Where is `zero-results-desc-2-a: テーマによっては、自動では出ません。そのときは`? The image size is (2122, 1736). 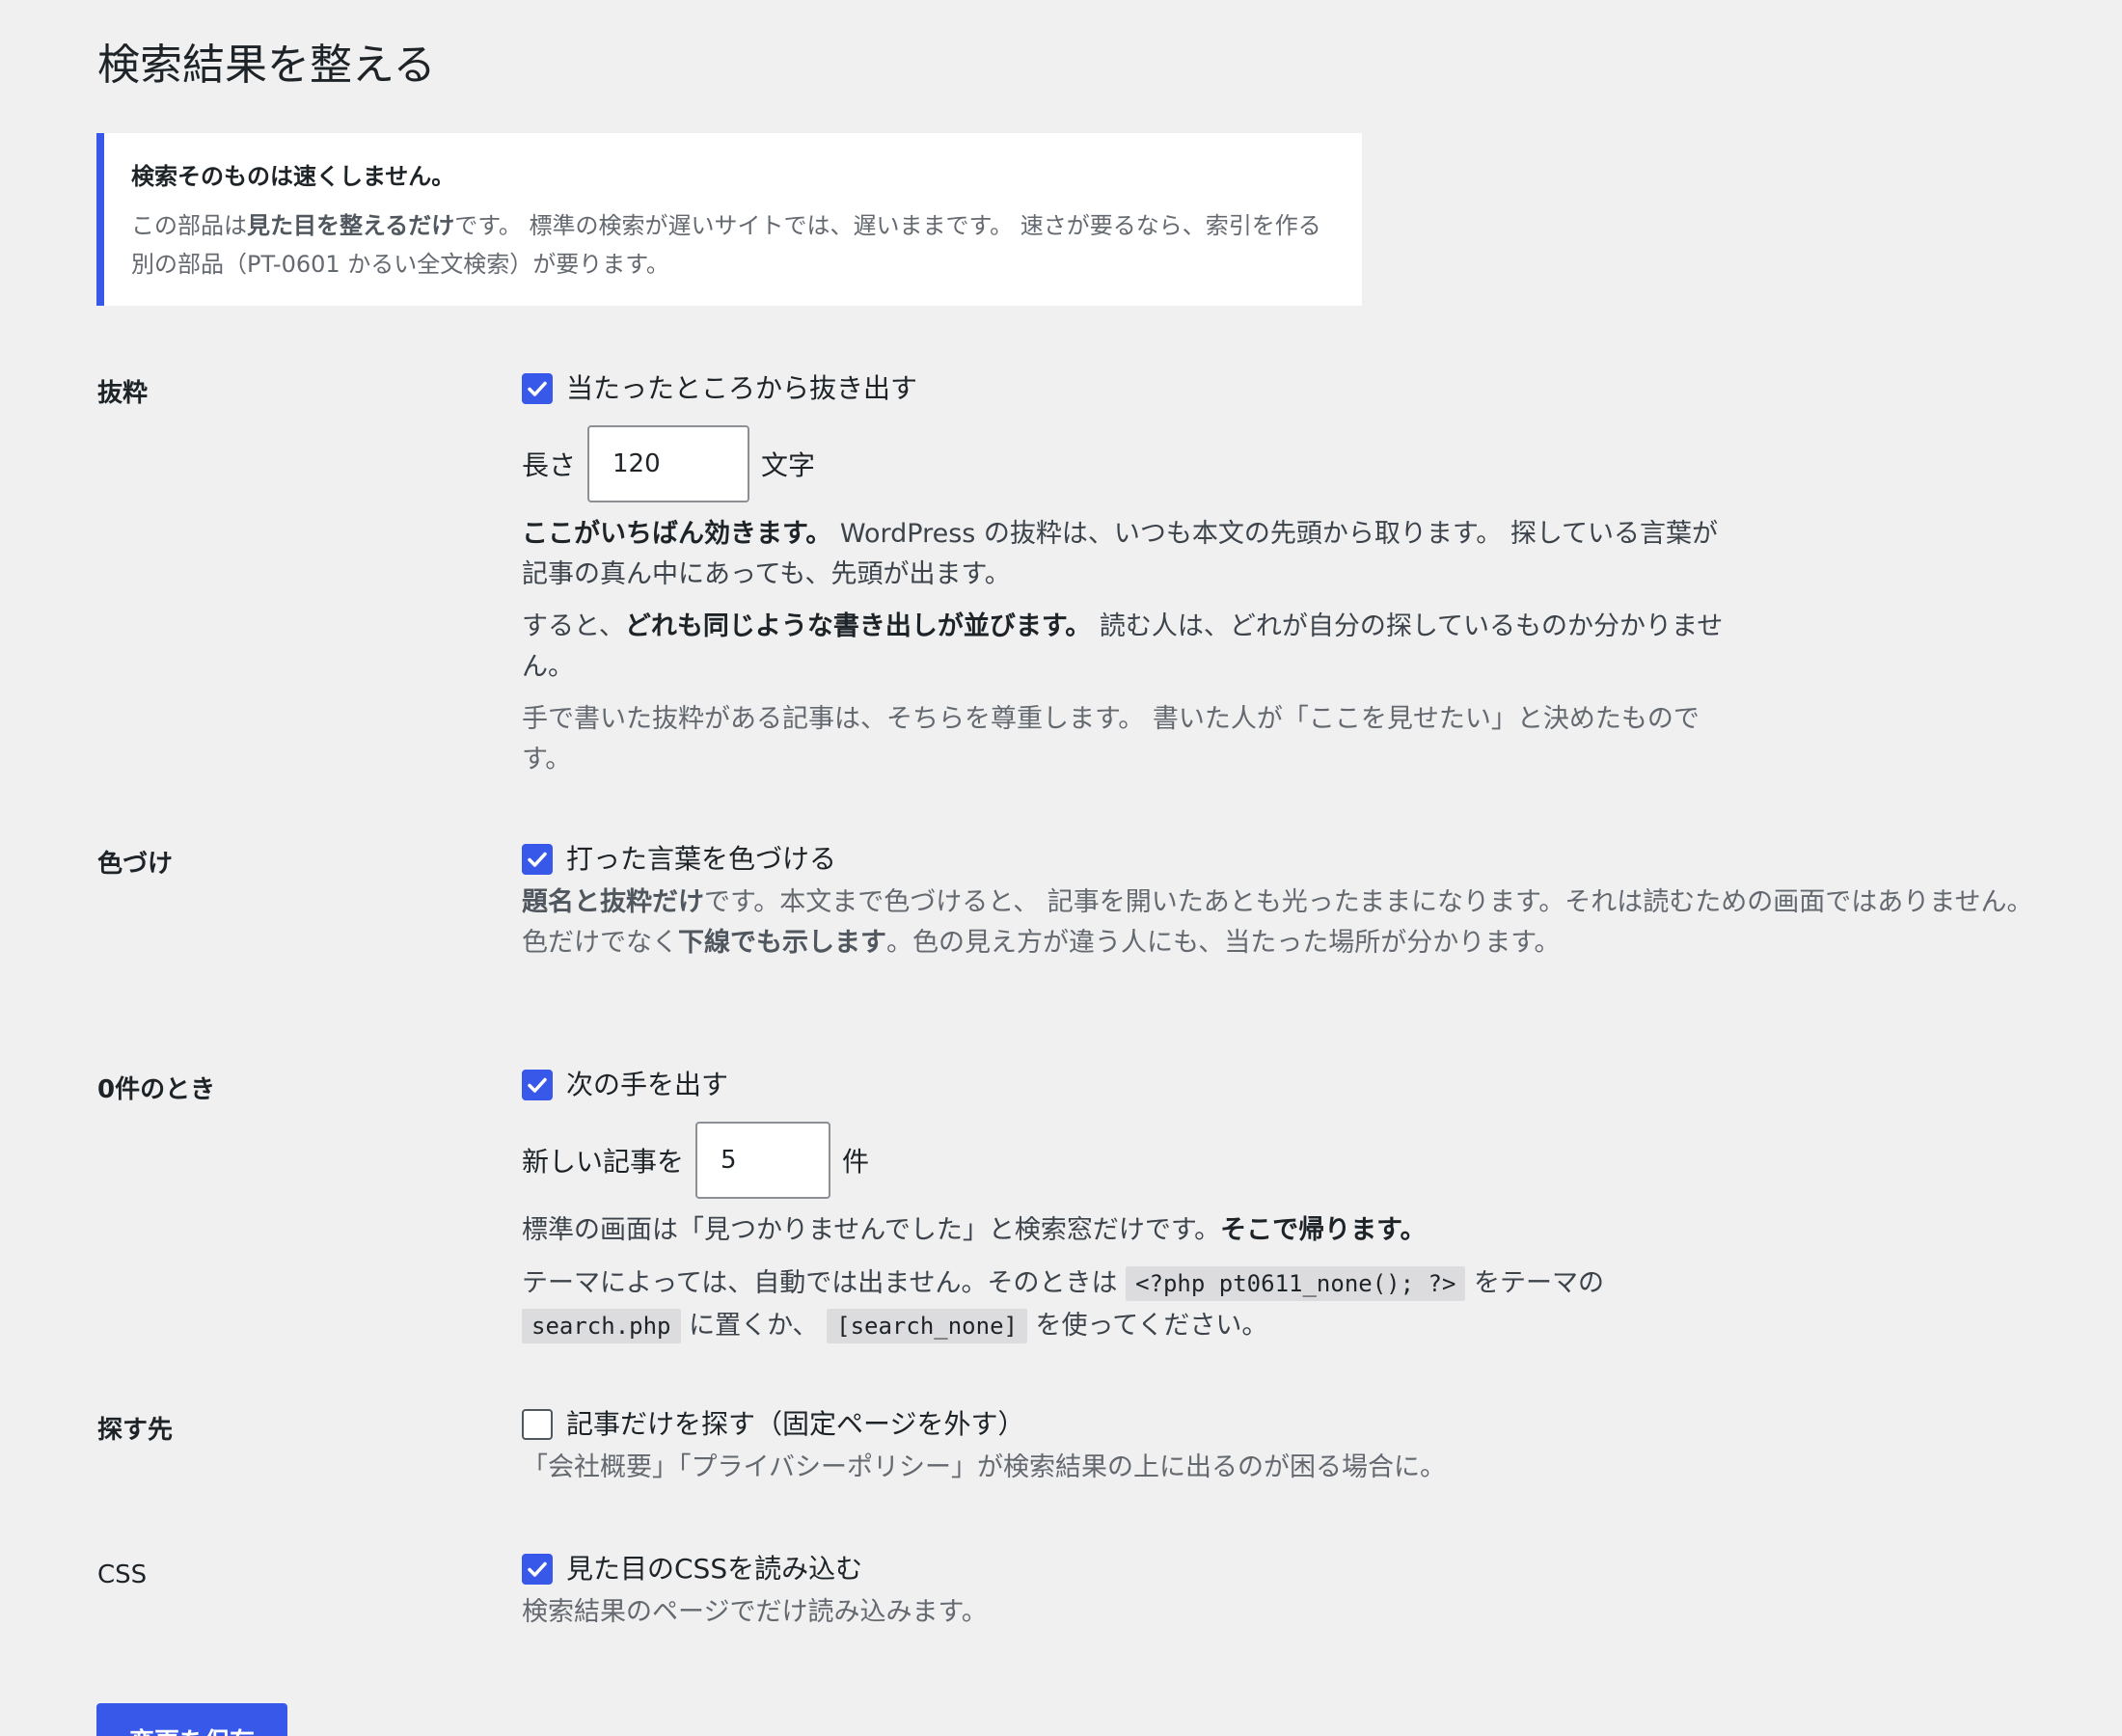
zero-results-desc-2-a: テーマによっては、自動では出ません。そのときは is located at coordinates (825, 1283).